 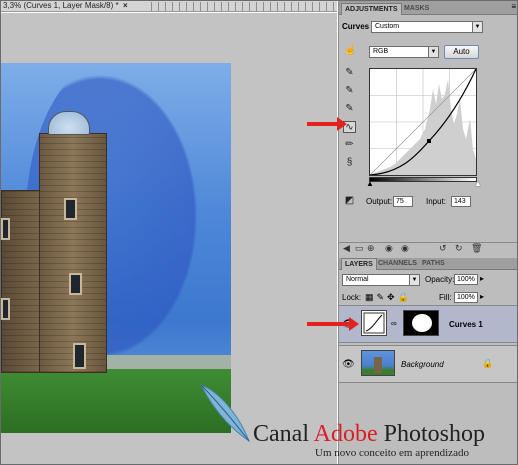 I want to click on input-gradient, so click(x=423, y=179).